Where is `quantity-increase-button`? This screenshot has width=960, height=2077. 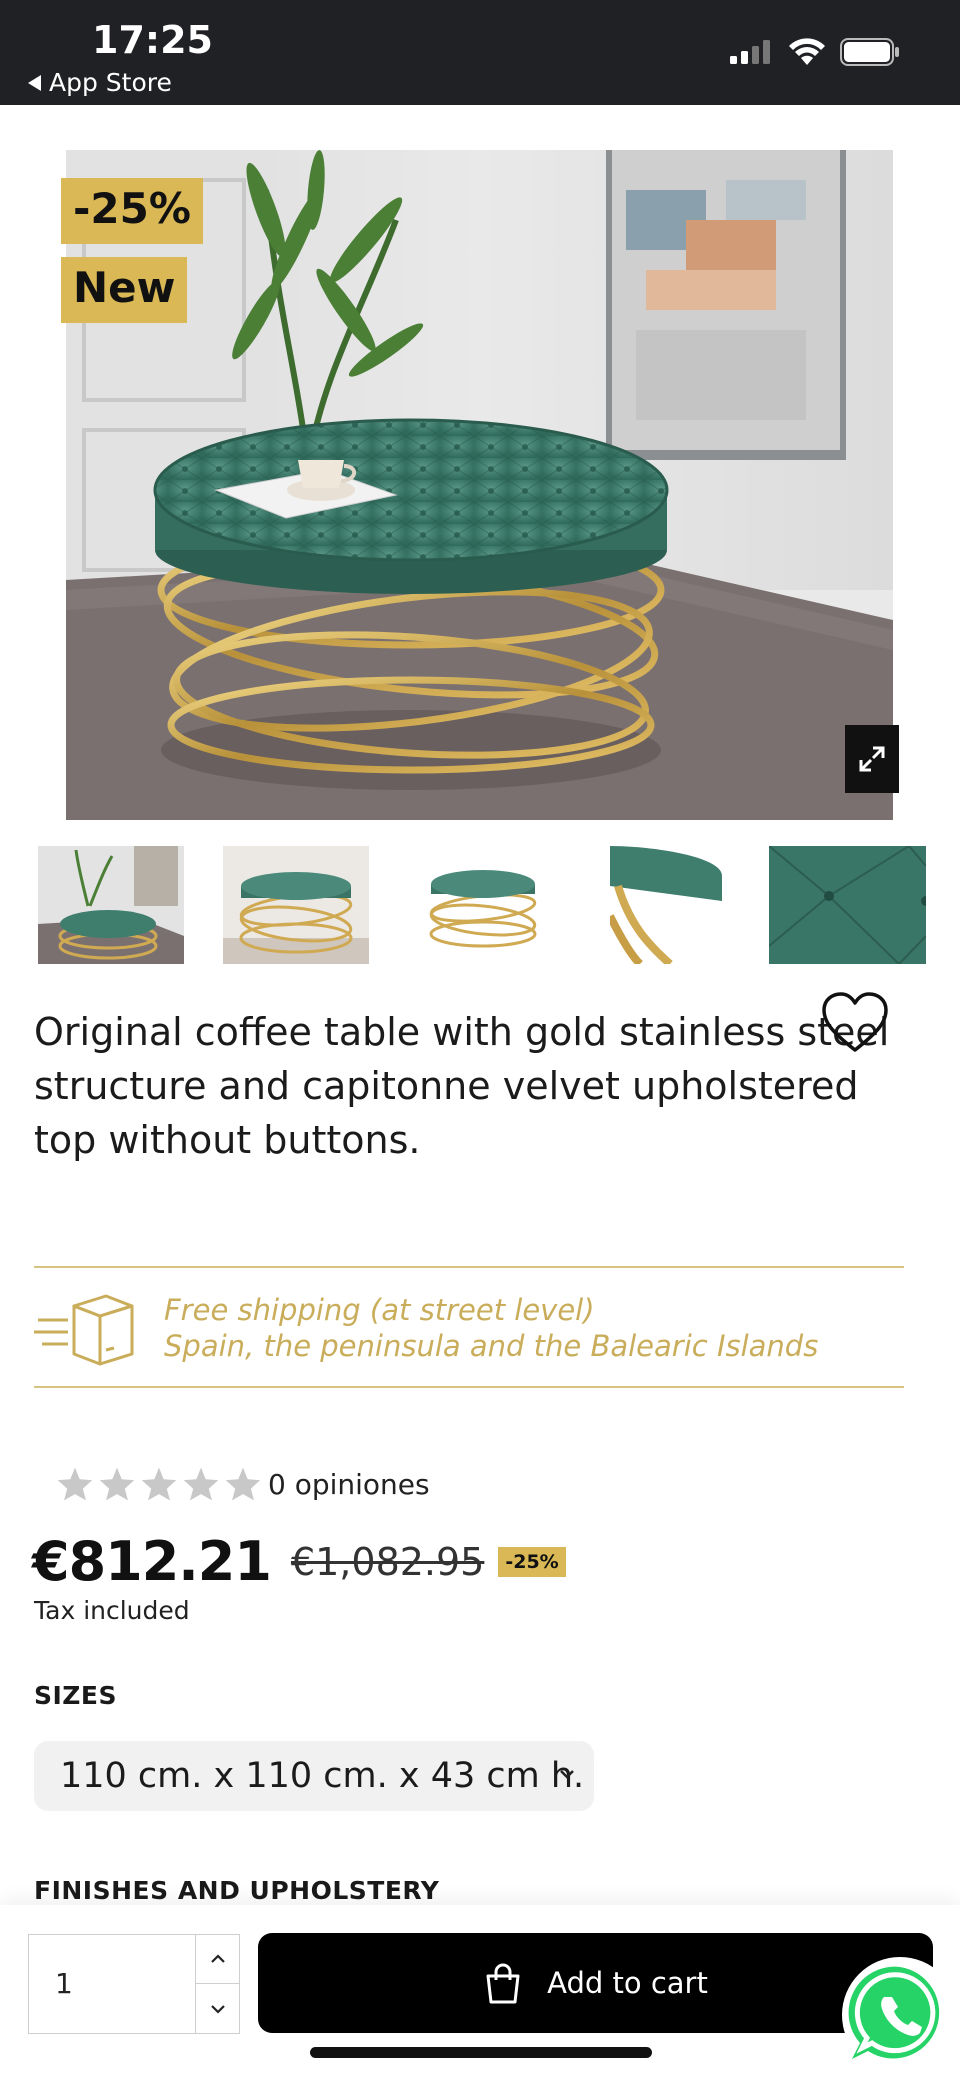
quantity-increase-button is located at coordinates (217, 1959).